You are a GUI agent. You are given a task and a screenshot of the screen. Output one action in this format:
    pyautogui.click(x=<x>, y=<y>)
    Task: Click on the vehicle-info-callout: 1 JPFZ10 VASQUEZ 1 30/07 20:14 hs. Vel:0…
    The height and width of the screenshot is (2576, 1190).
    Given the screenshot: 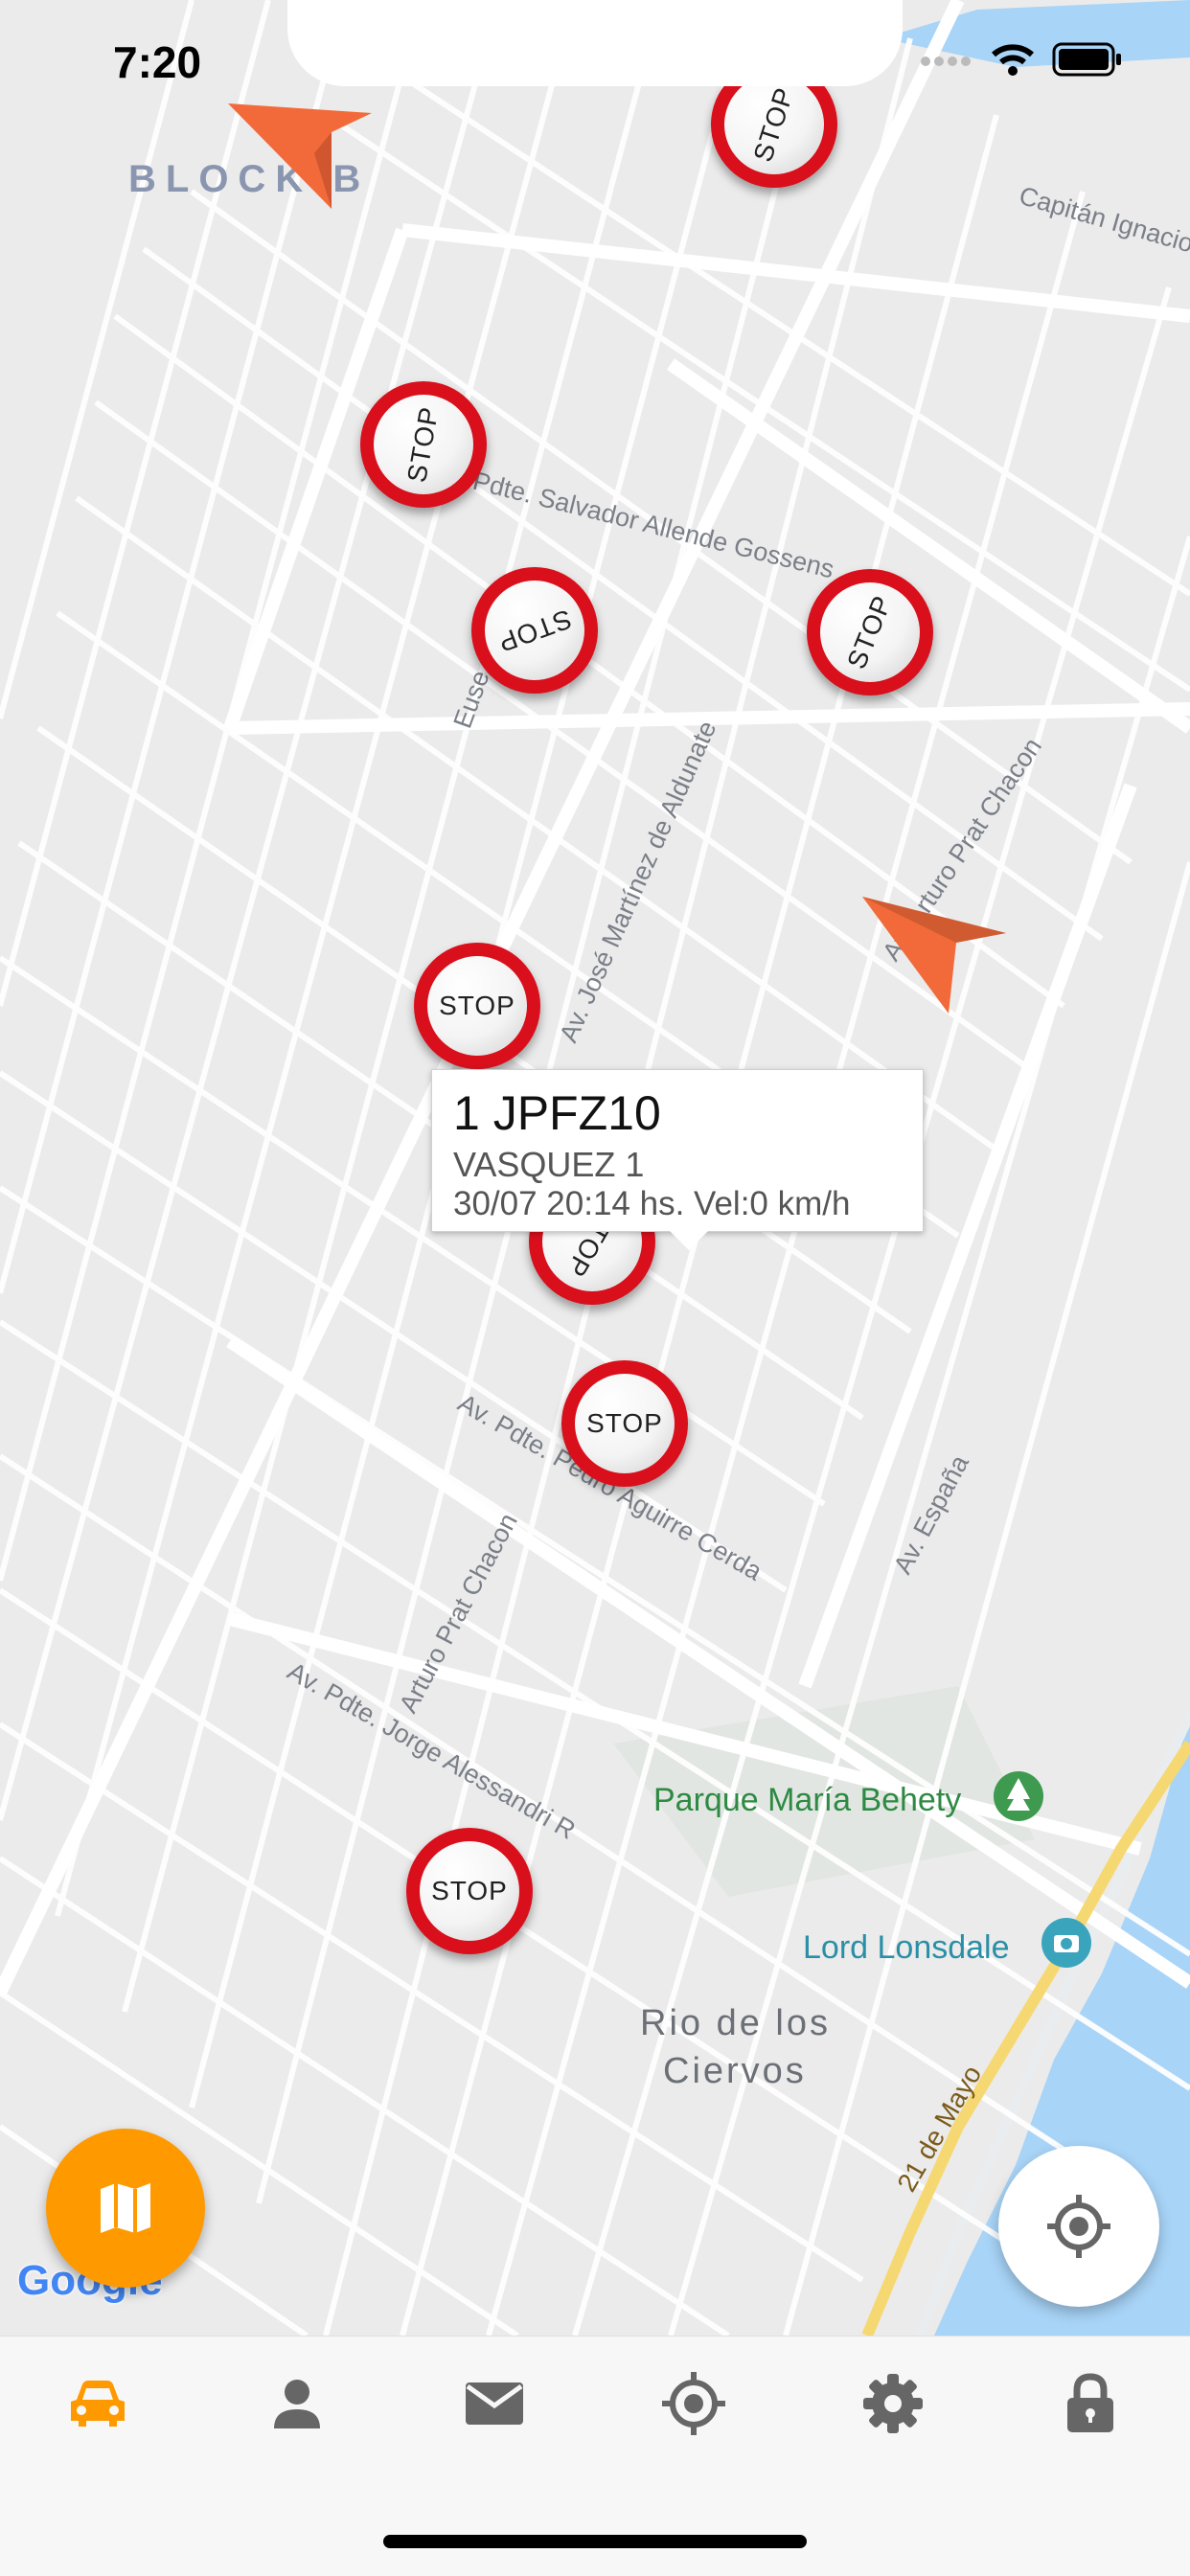 What is the action you would take?
    pyautogui.click(x=678, y=1159)
    